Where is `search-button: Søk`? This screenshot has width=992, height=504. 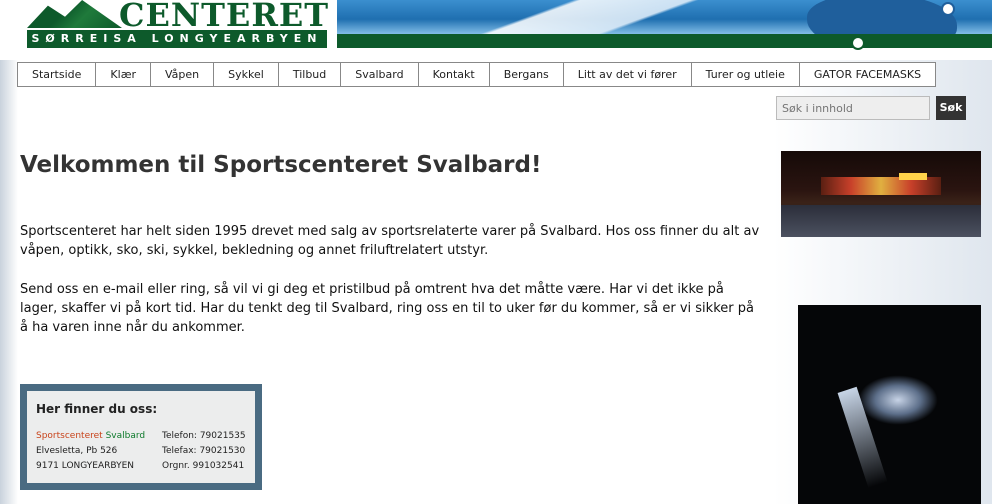
search-button: Søk is located at coordinates (951, 108).